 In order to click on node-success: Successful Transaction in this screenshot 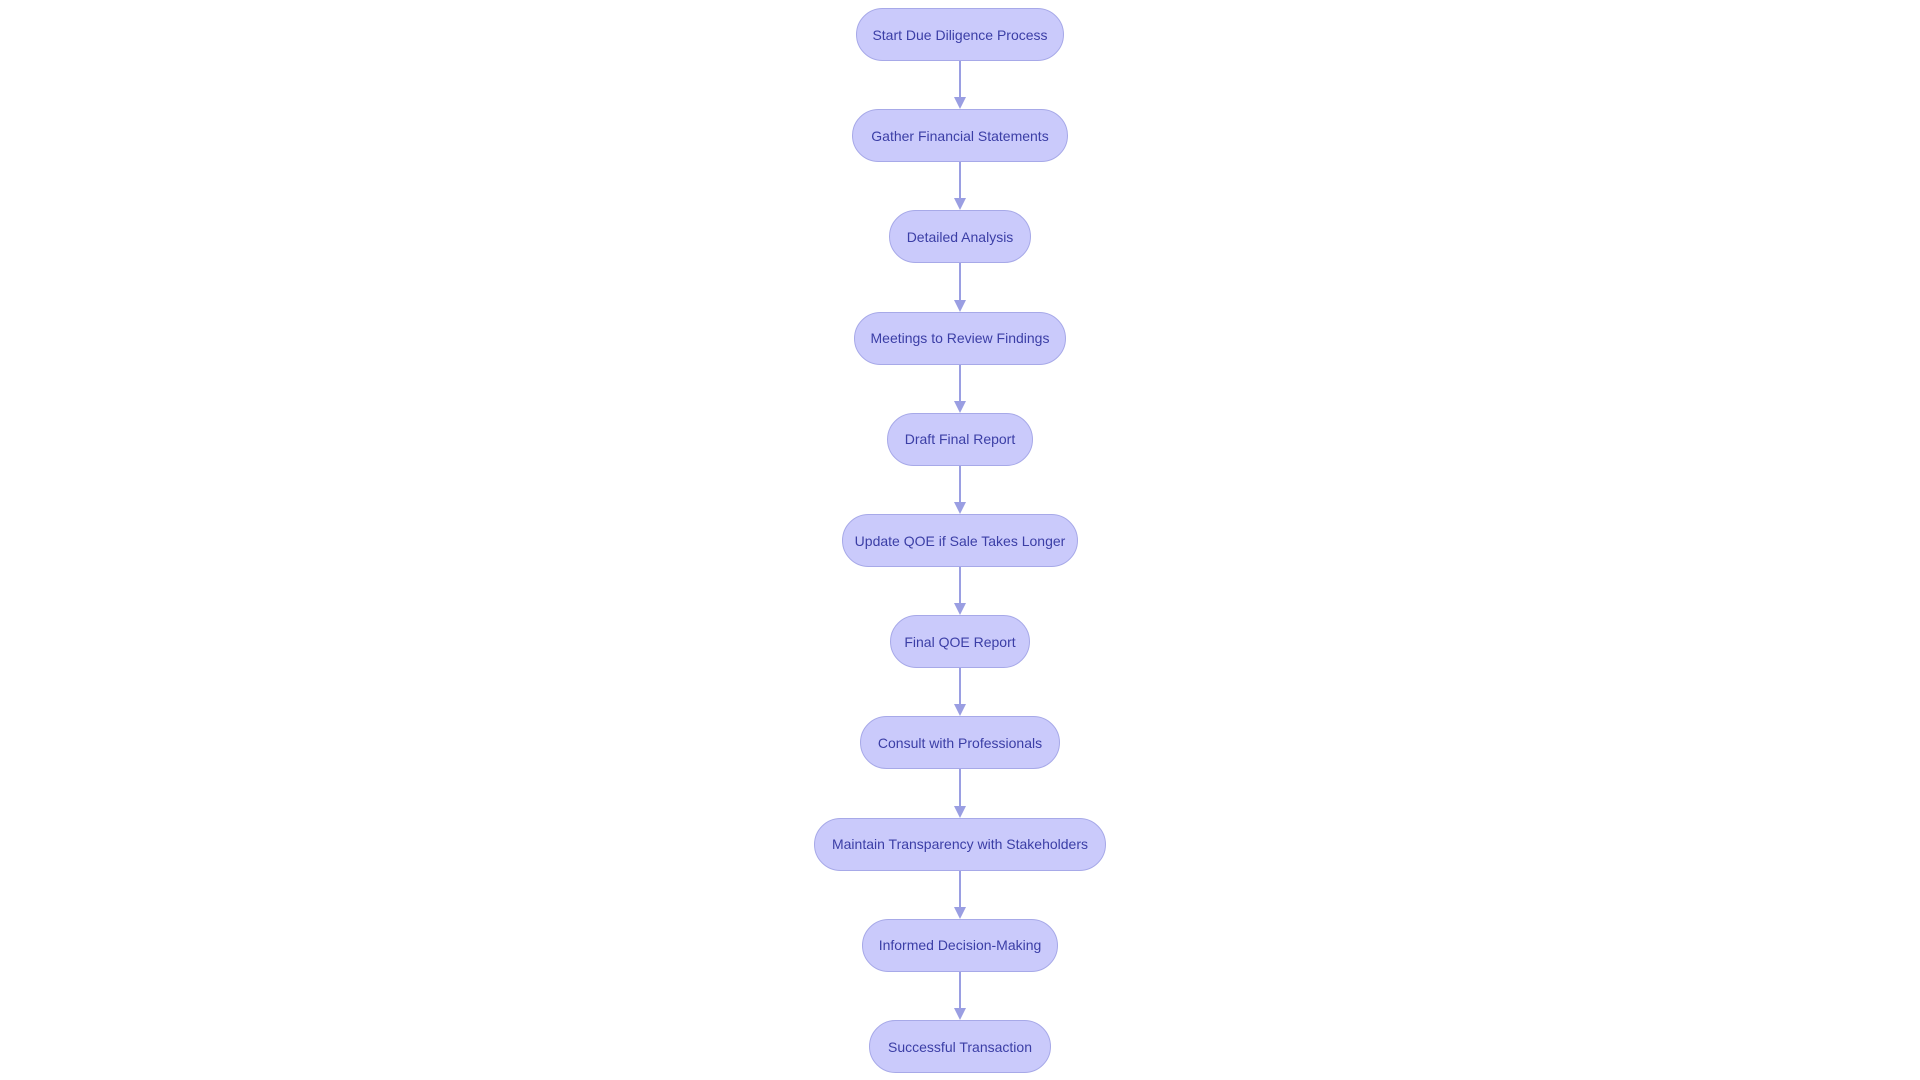, I will do `click(960, 1046)`.